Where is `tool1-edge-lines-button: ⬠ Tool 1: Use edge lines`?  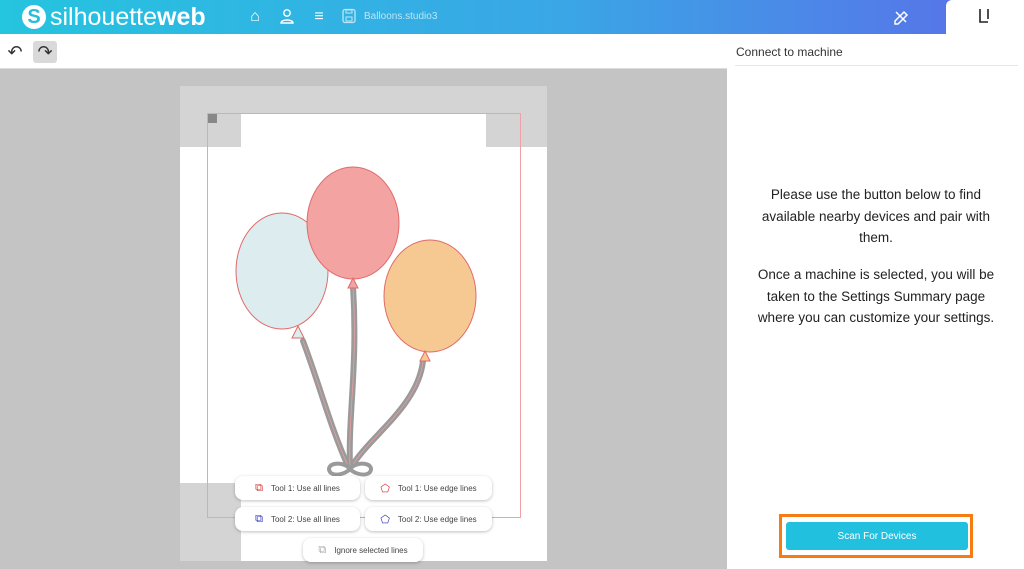
tool1-edge-lines-button: ⬠ Tool 1: Use edge lines is located at coordinates (428, 488).